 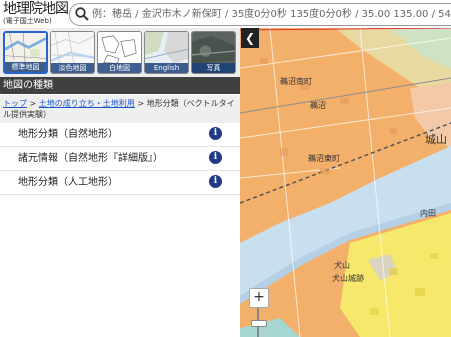 I want to click on map-label: 内田, so click(x=428, y=213).